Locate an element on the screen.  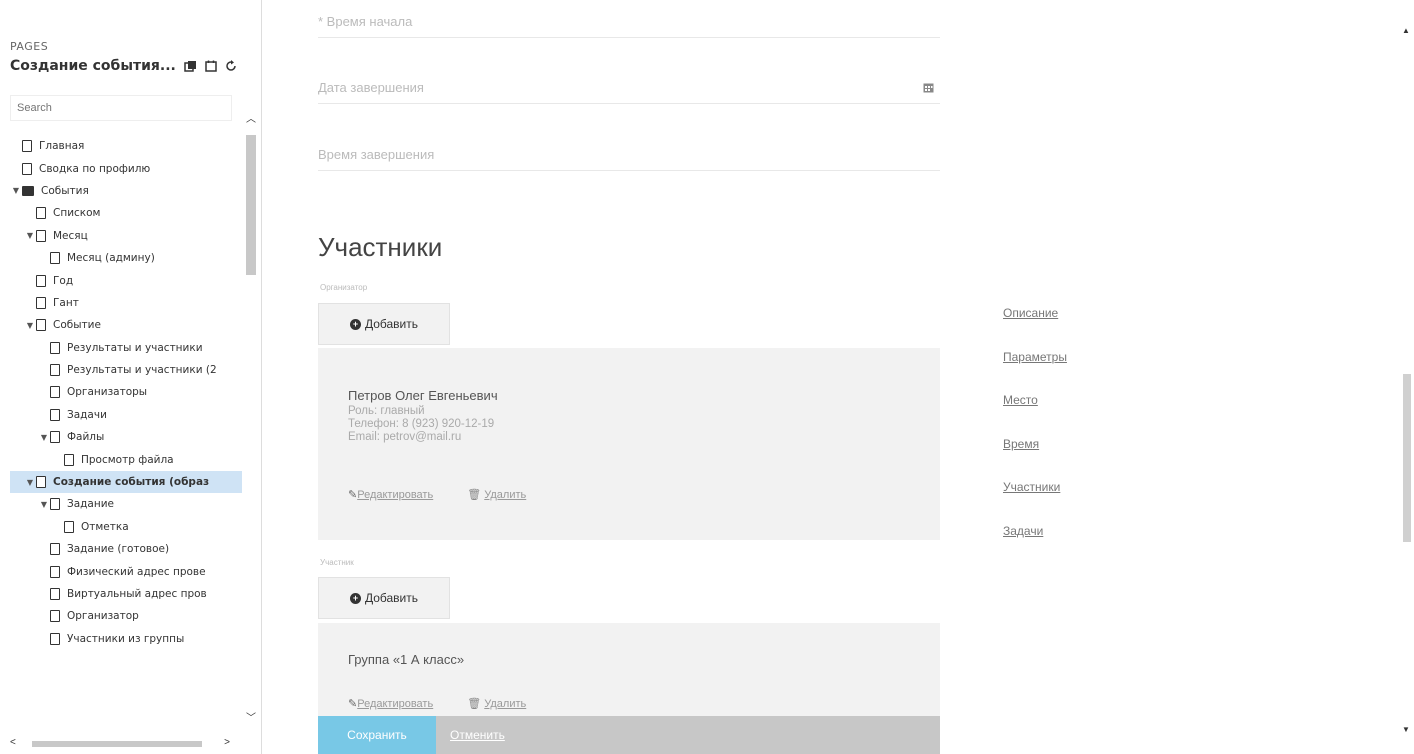
trash-icon: 🗑 is located at coordinates (474, 495).